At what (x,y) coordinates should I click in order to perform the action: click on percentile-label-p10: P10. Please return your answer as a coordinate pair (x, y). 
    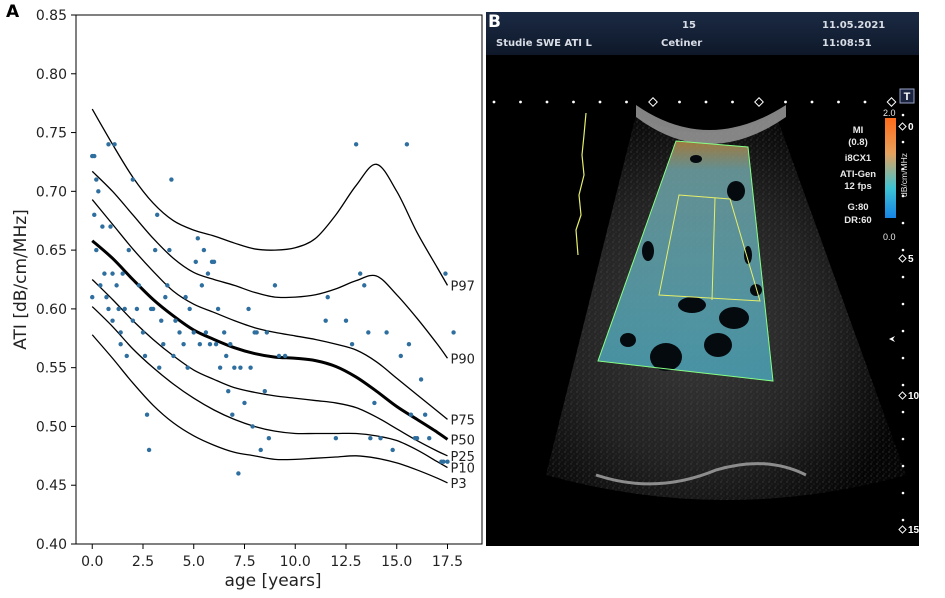
    Looking at the image, I should click on (462, 469).